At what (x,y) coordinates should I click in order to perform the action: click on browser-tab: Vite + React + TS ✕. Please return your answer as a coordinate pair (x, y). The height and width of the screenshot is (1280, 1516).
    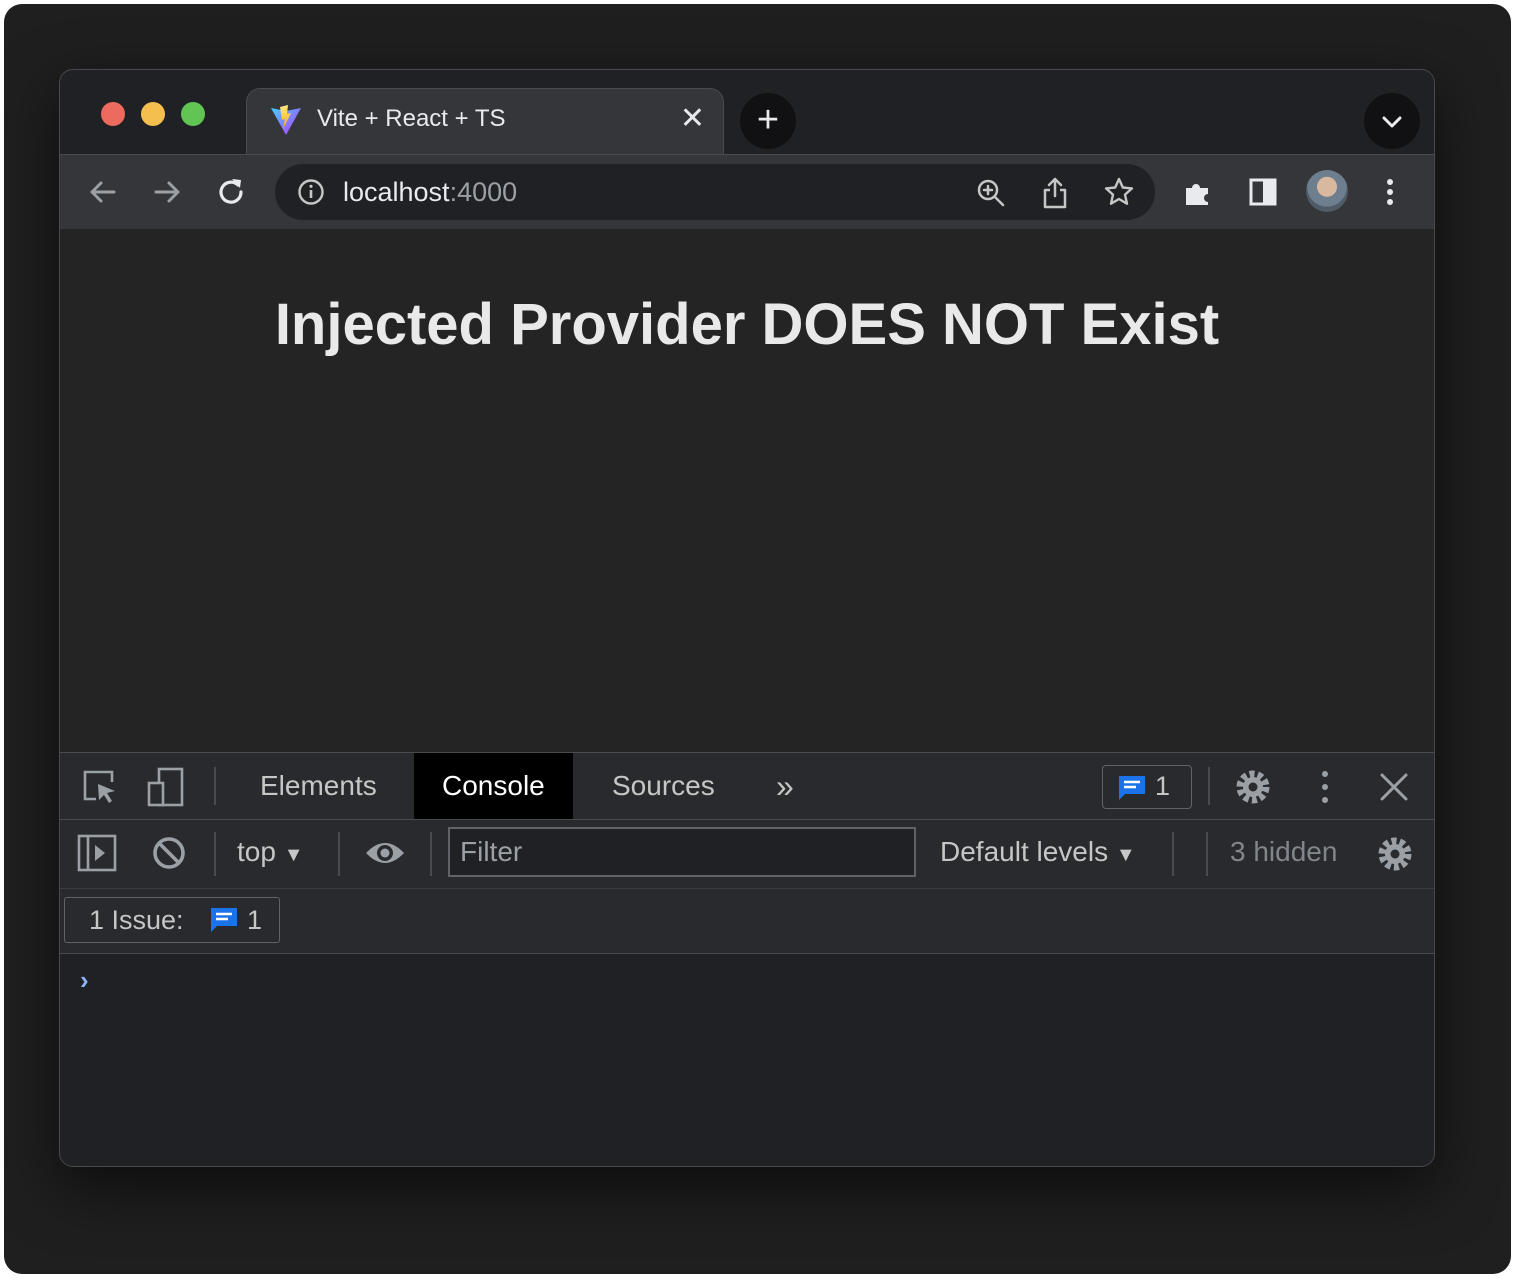
    Looking at the image, I should click on (485, 121).